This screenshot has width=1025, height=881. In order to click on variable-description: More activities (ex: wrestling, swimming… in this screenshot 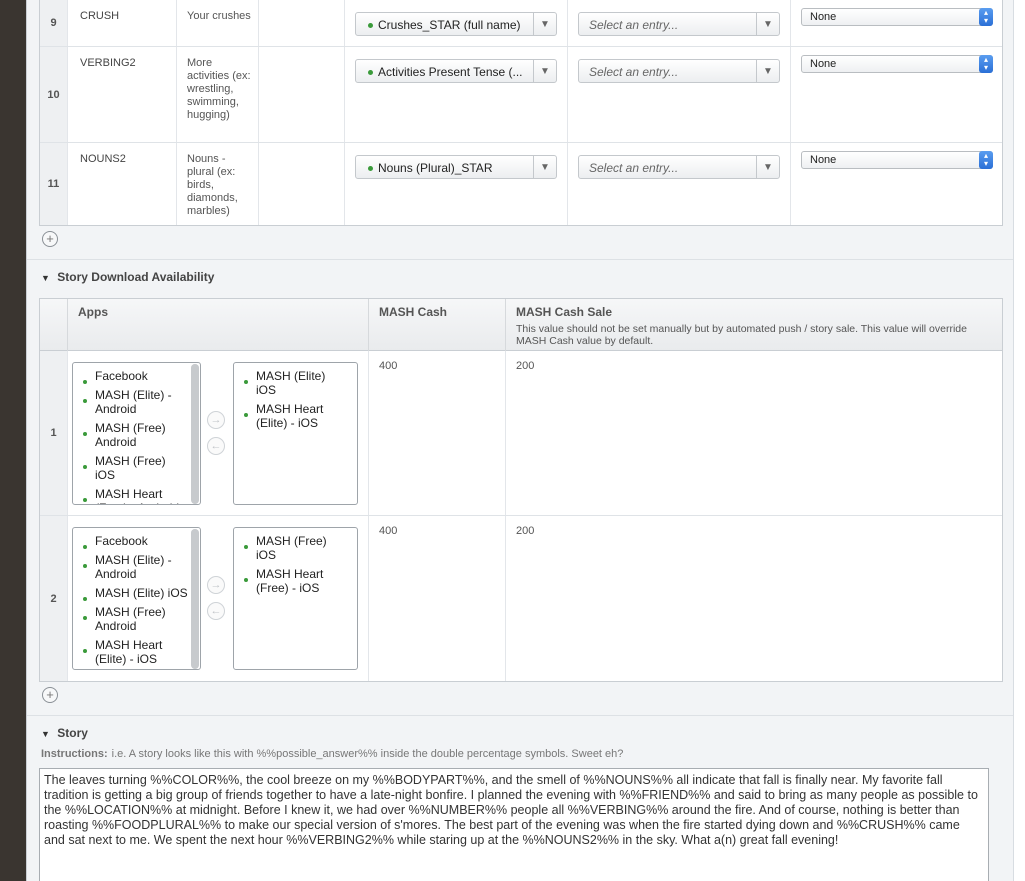, I will do `click(218, 94)`.